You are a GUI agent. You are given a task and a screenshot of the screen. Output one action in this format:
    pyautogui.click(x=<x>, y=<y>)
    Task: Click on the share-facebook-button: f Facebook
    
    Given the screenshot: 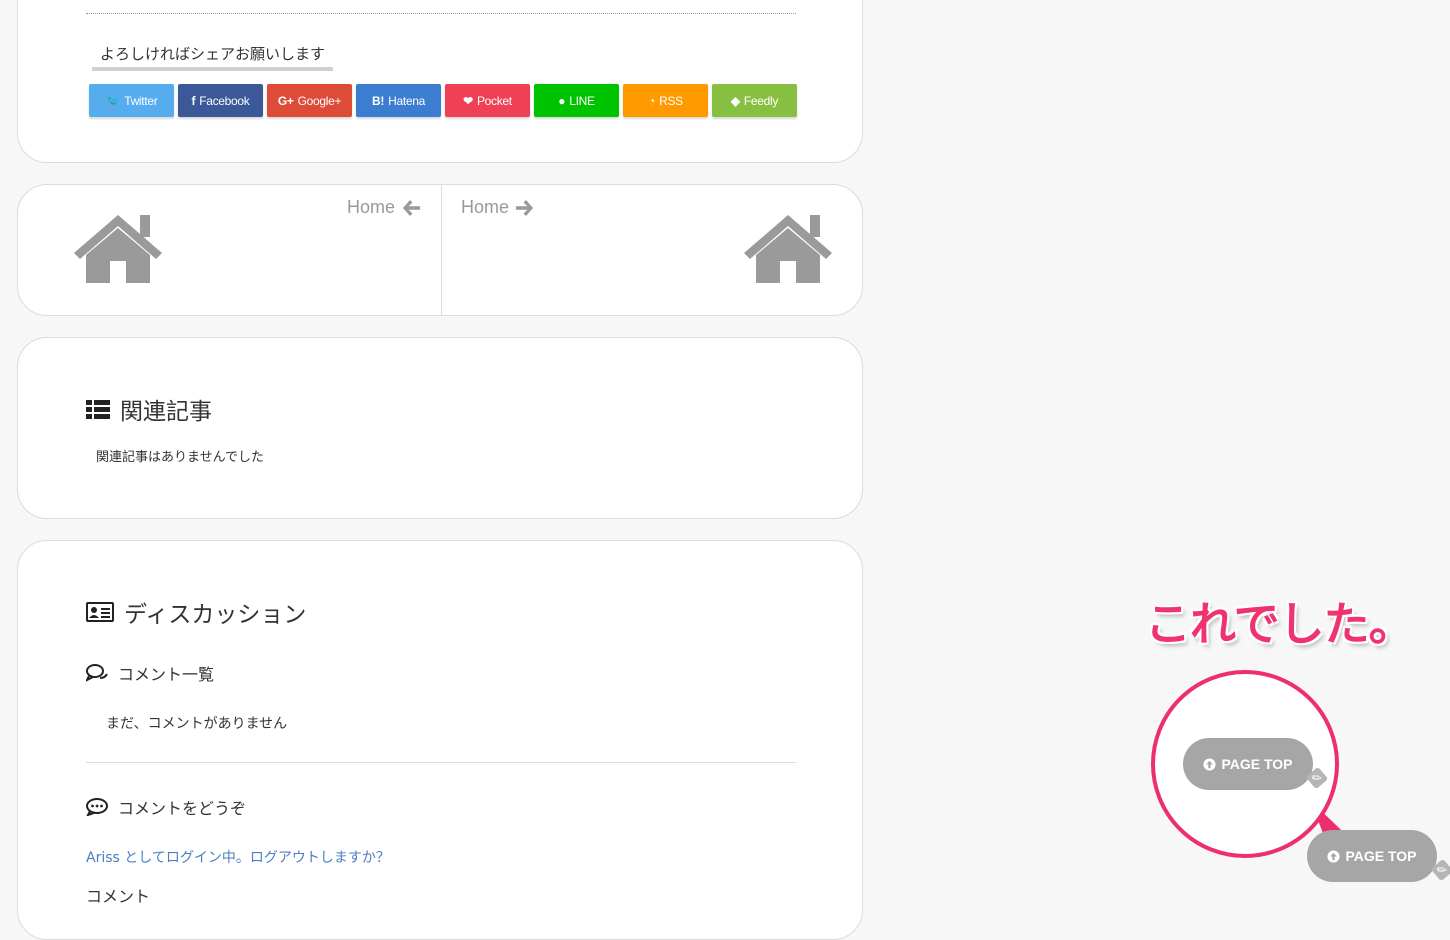 What is the action you would take?
    pyautogui.click(x=220, y=100)
    